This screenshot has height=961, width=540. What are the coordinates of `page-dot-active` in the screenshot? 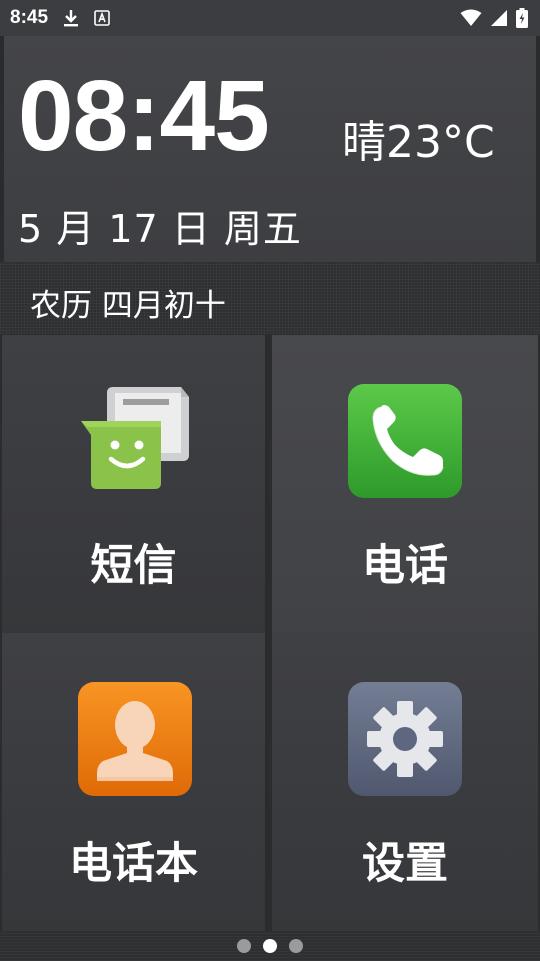 It's located at (270, 946).